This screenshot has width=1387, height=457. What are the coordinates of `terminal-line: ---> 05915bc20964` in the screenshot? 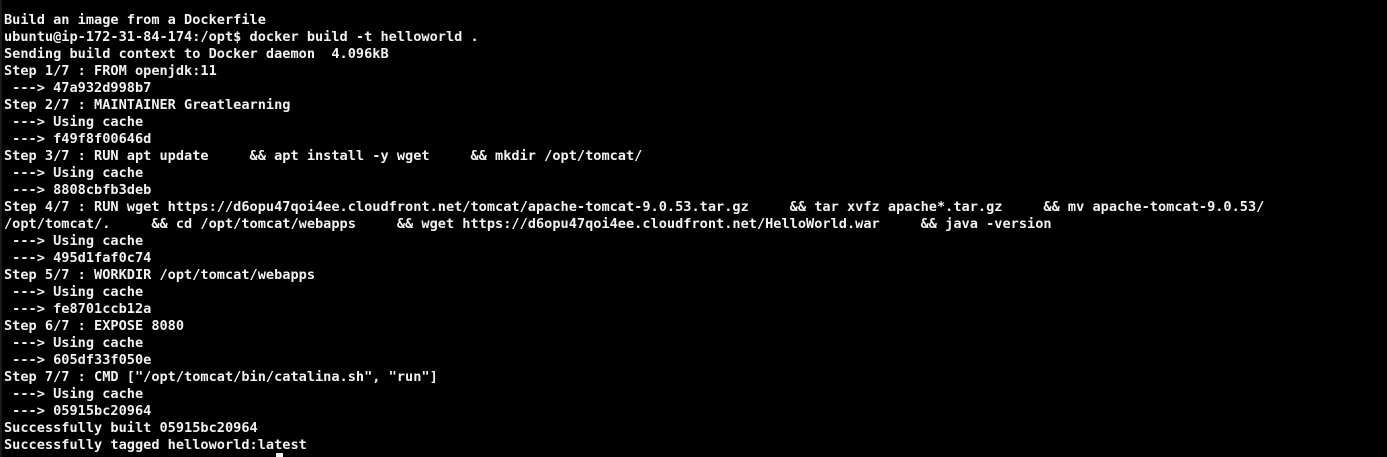 It's located at (78, 411).